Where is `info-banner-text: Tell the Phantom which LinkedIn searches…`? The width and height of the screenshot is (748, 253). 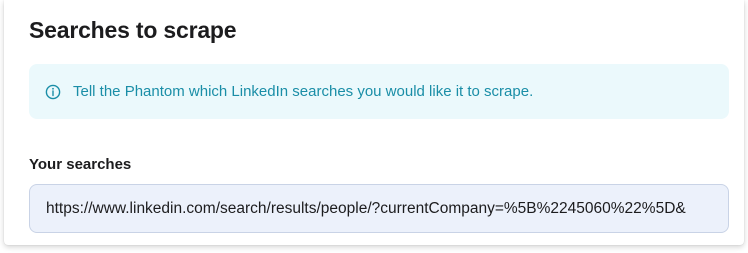 info-banner-text: Tell the Phantom which LinkedIn searches… is located at coordinates (303, 91).